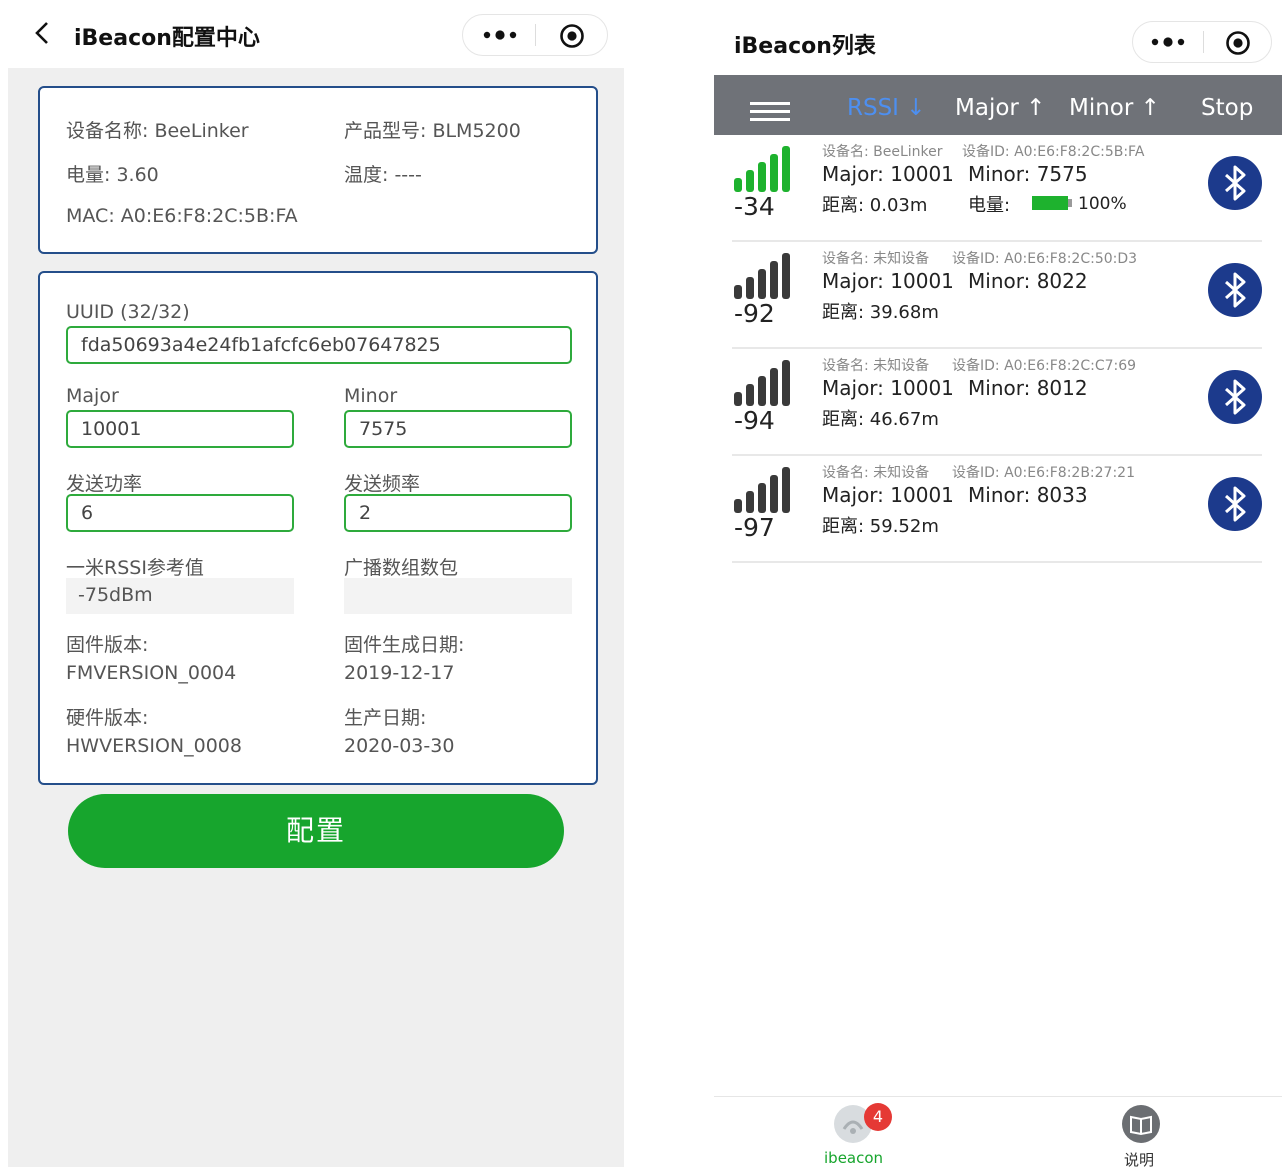 The height and width of the screenshot is (1167, 1282). I want to click on tab-help: 说明, so click(1148, 1132).